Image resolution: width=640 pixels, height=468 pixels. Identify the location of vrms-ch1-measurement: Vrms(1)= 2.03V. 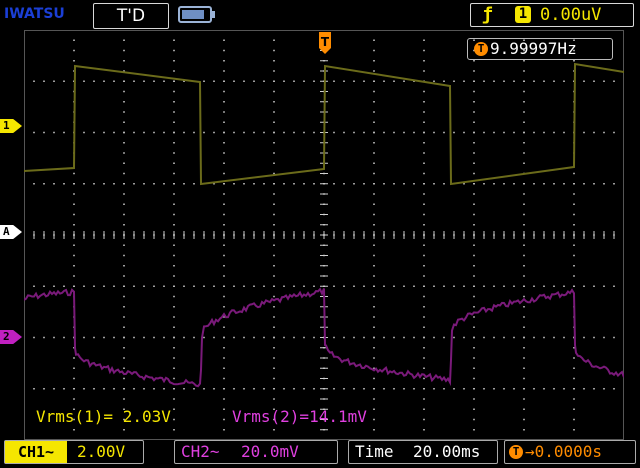
(103, 416).